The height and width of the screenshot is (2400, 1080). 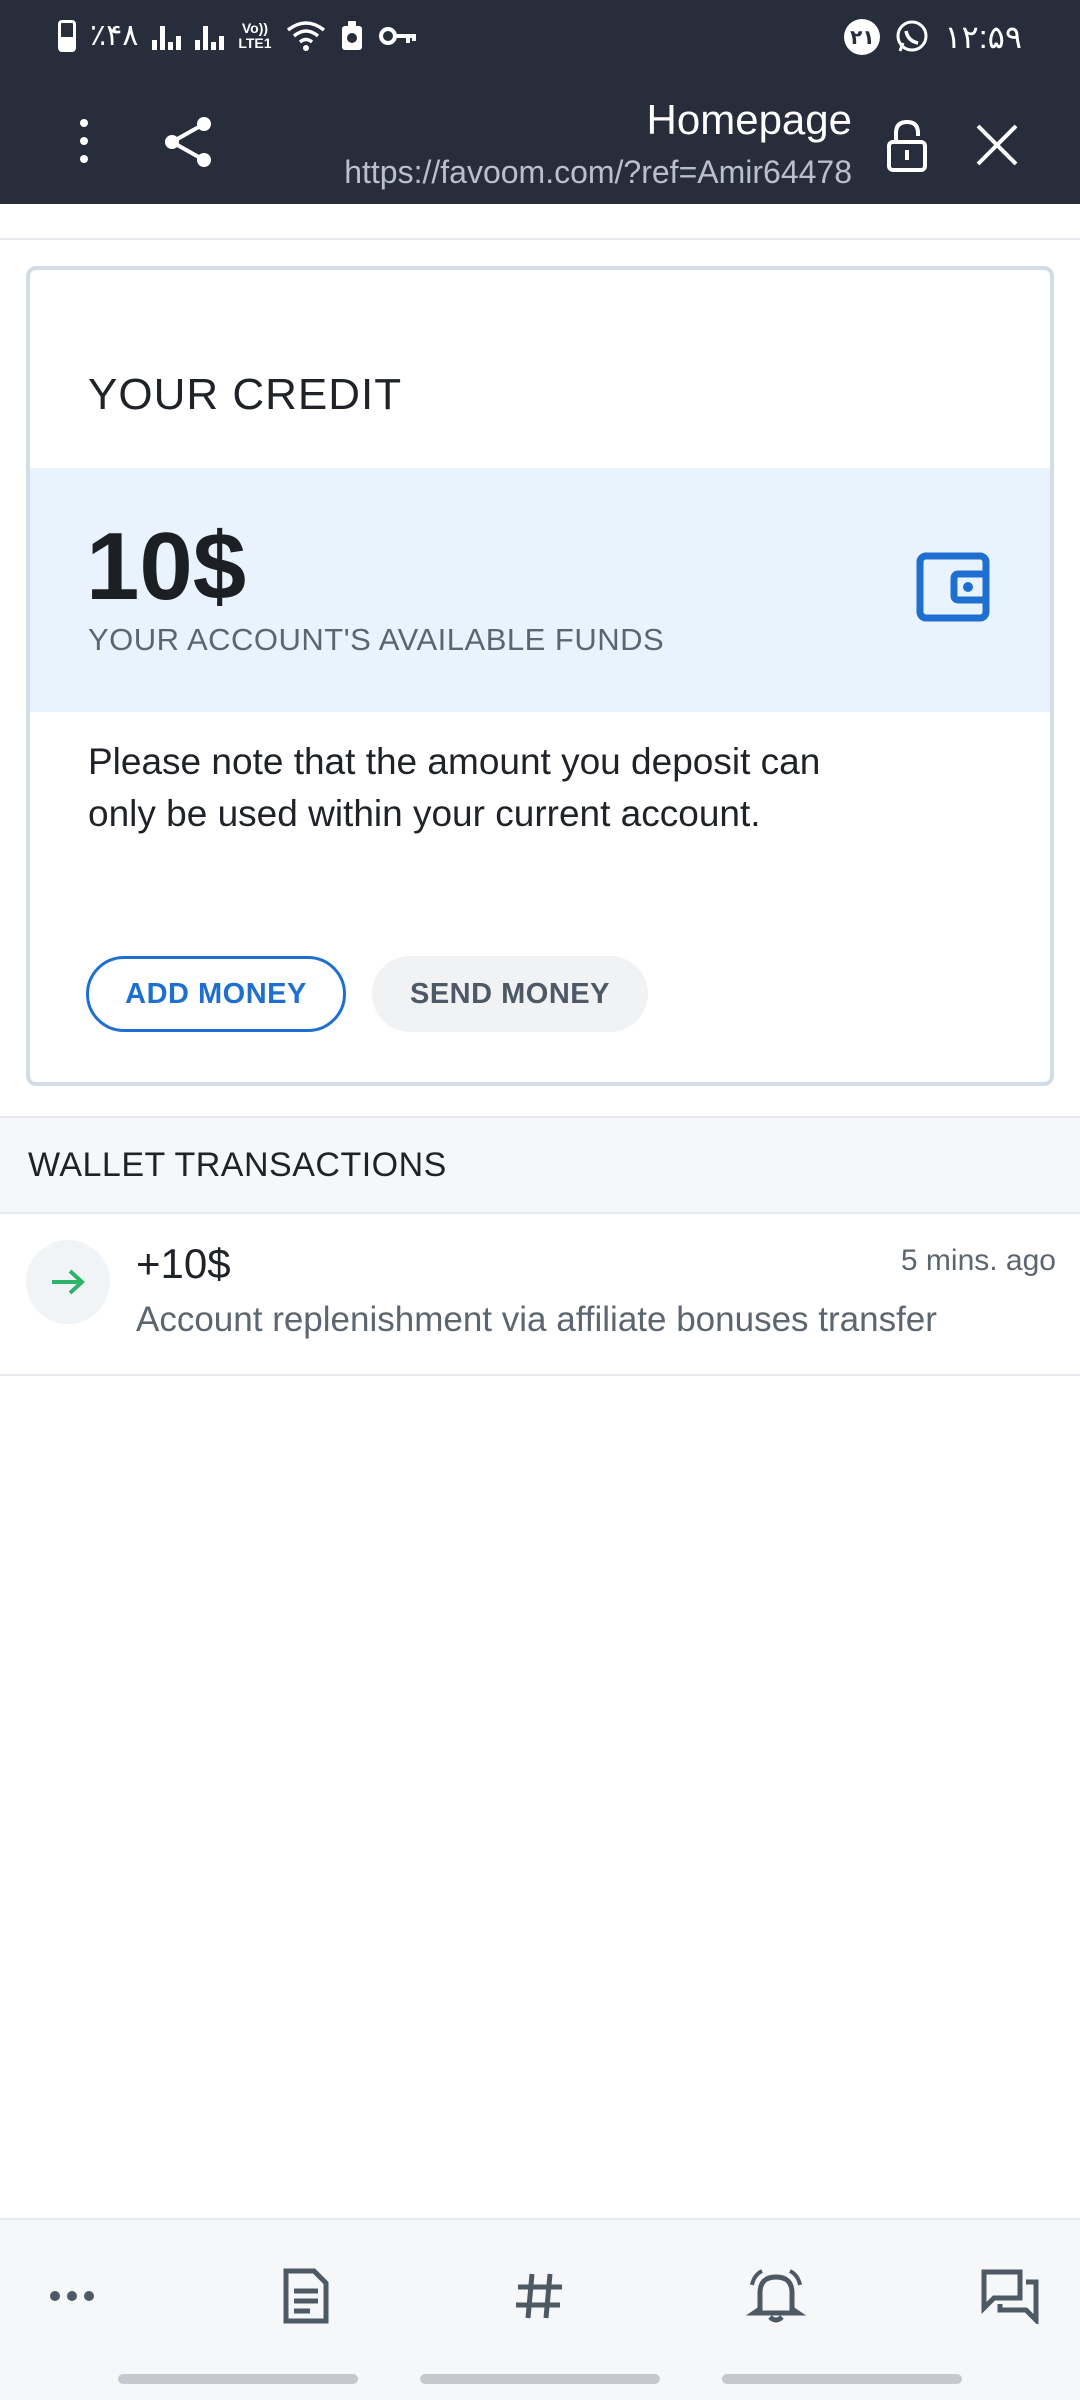 What do you see at coordinates (842, 2379) in the screenshot?
I see `gesture-bar-right` at bounding box center [842, 2379].